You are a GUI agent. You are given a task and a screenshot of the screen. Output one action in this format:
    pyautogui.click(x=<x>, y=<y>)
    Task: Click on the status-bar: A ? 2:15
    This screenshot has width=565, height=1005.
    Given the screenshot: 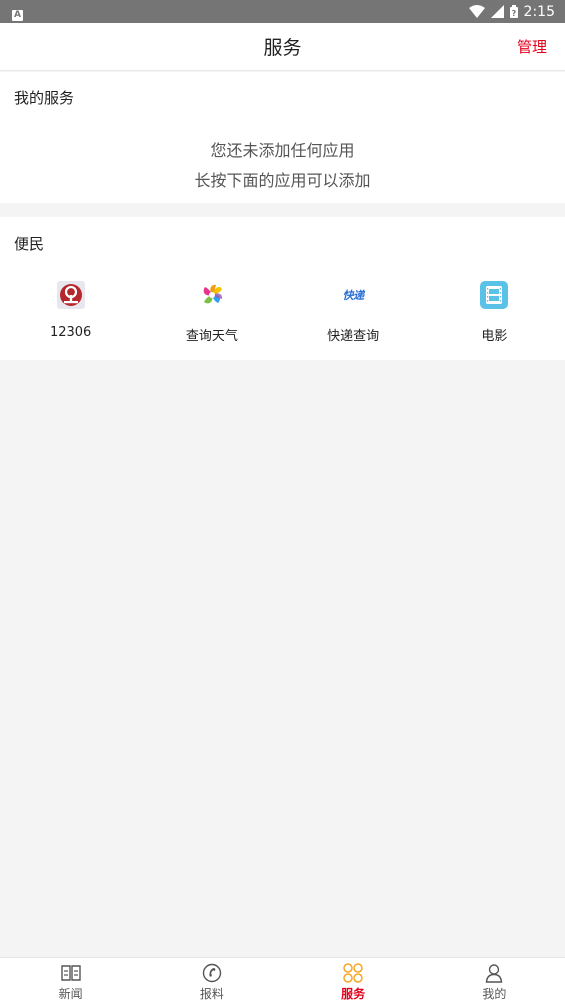 What is the action you would take?
    pyautogui.click(x=282, y=11)
    